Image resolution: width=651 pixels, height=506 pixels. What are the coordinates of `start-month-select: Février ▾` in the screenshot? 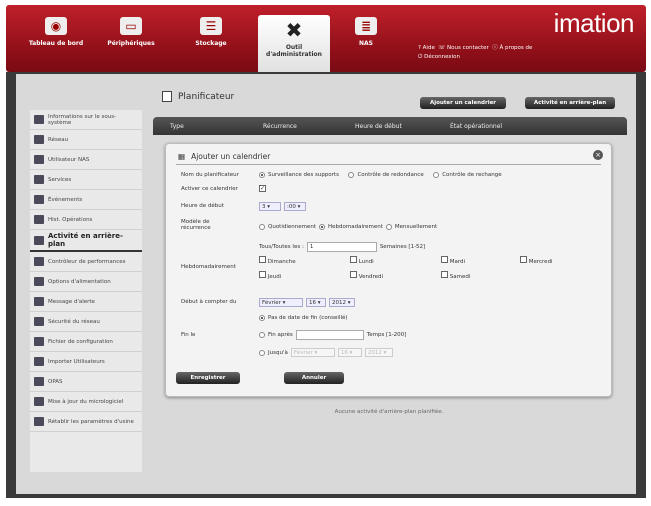 It's located at (281, 302).